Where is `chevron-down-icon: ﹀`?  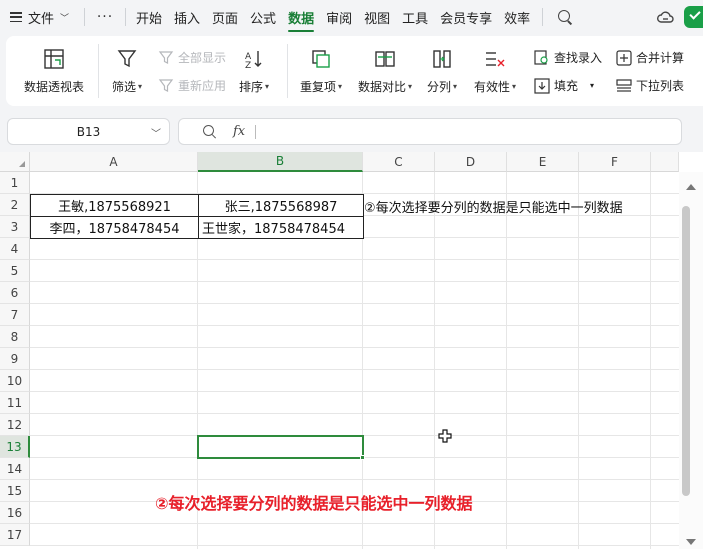
chevron-down-icon: ﹀ is located at coordinates (156, 132).